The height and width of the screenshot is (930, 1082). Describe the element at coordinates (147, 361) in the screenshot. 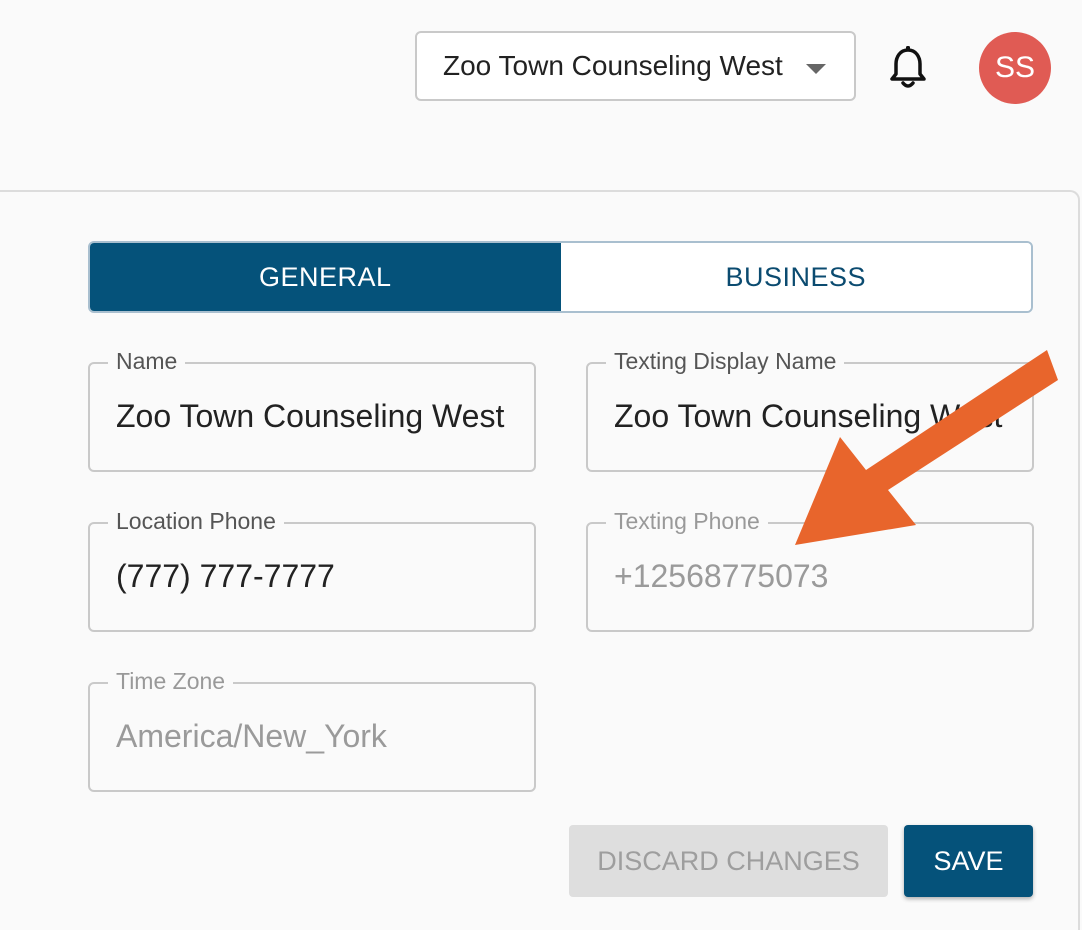

I see `name-label: Name` at that location.